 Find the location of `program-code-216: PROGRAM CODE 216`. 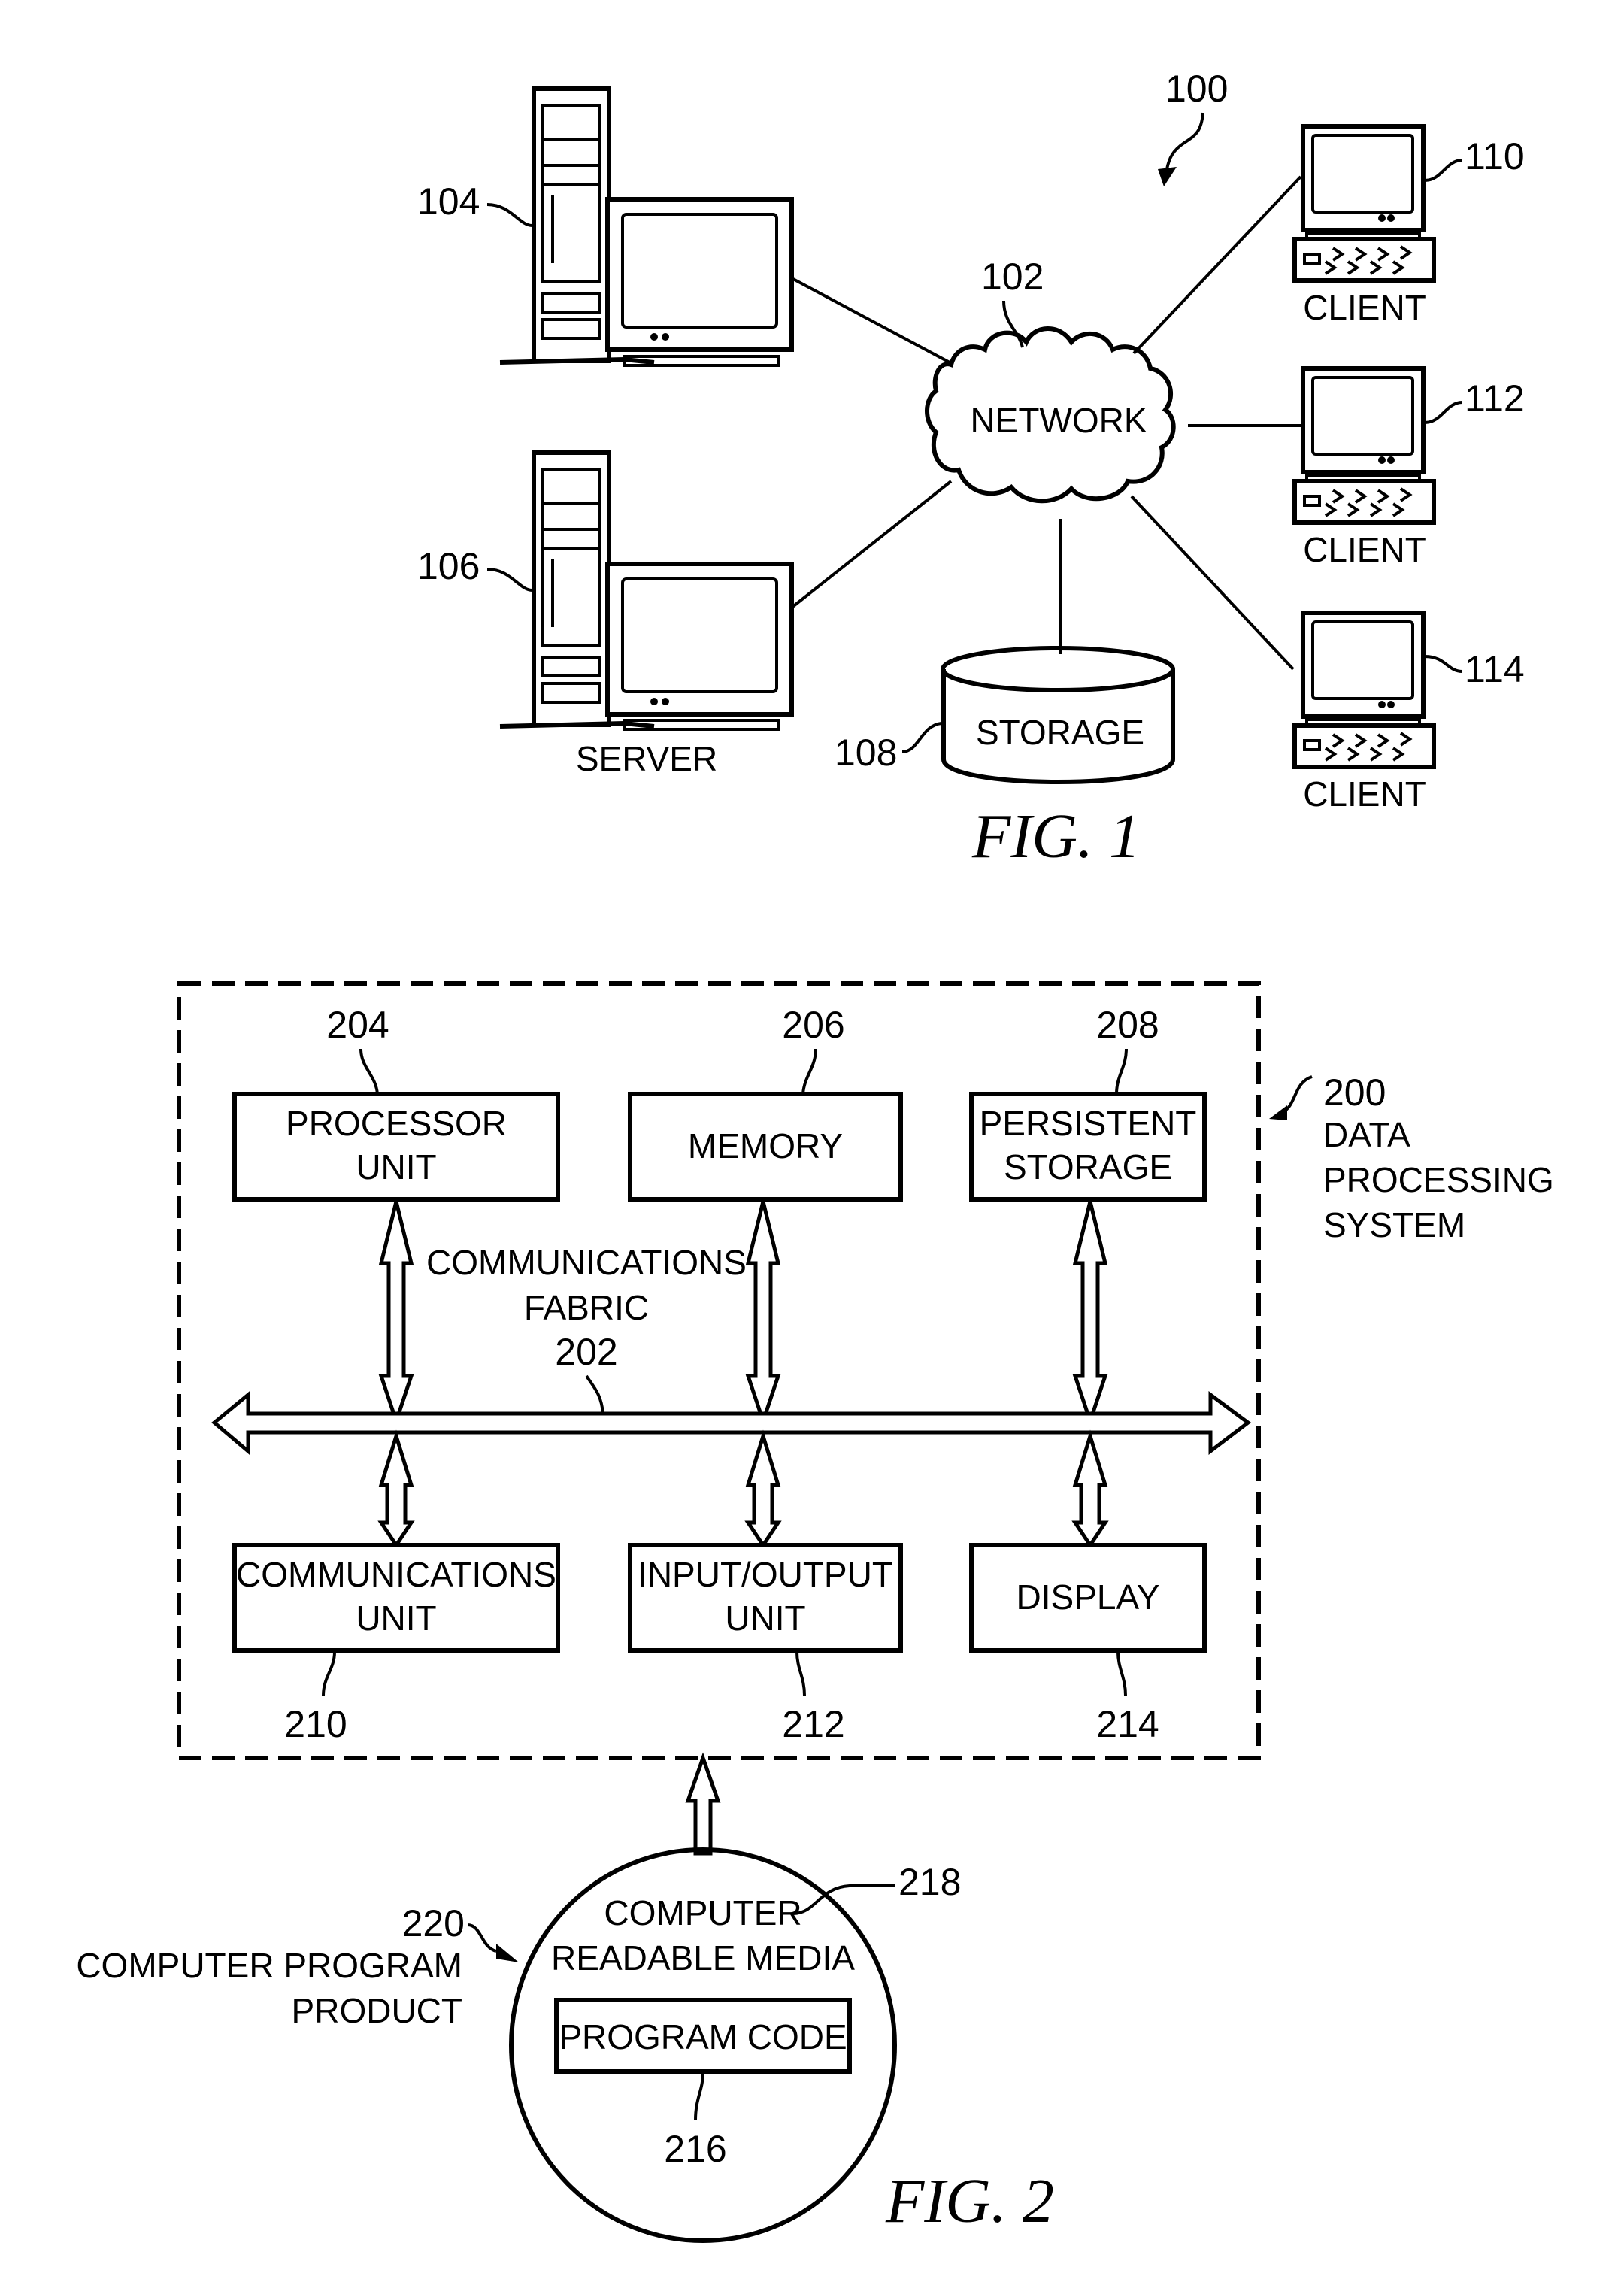

program-code-216: PROGRAM CODE 216 is located at coordinates (703, 2084).